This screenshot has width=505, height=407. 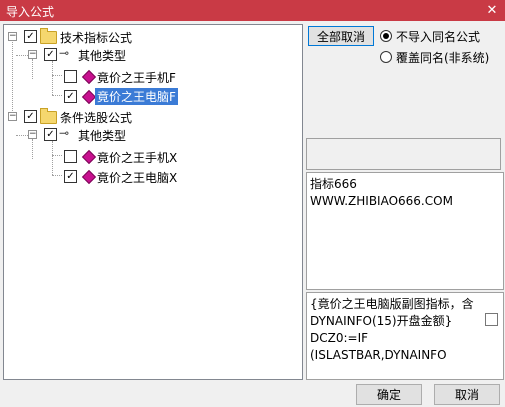 What do you see at coordinates (467, 394) in the screenshot?
I see `cancel-button: 取消` at bounding box center [467, 394].